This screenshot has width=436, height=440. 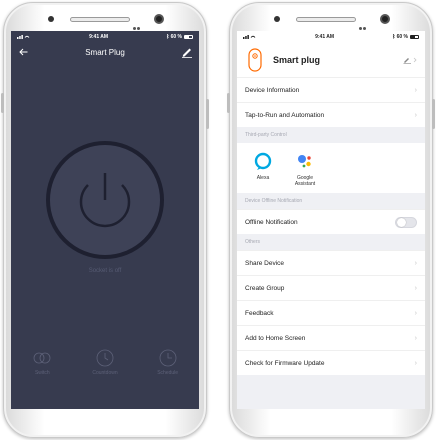 What do you see at coordinates (331, 262) in the screenshot?
I see `share-device-row: Share Device ›` at bounding box center [331, 262].